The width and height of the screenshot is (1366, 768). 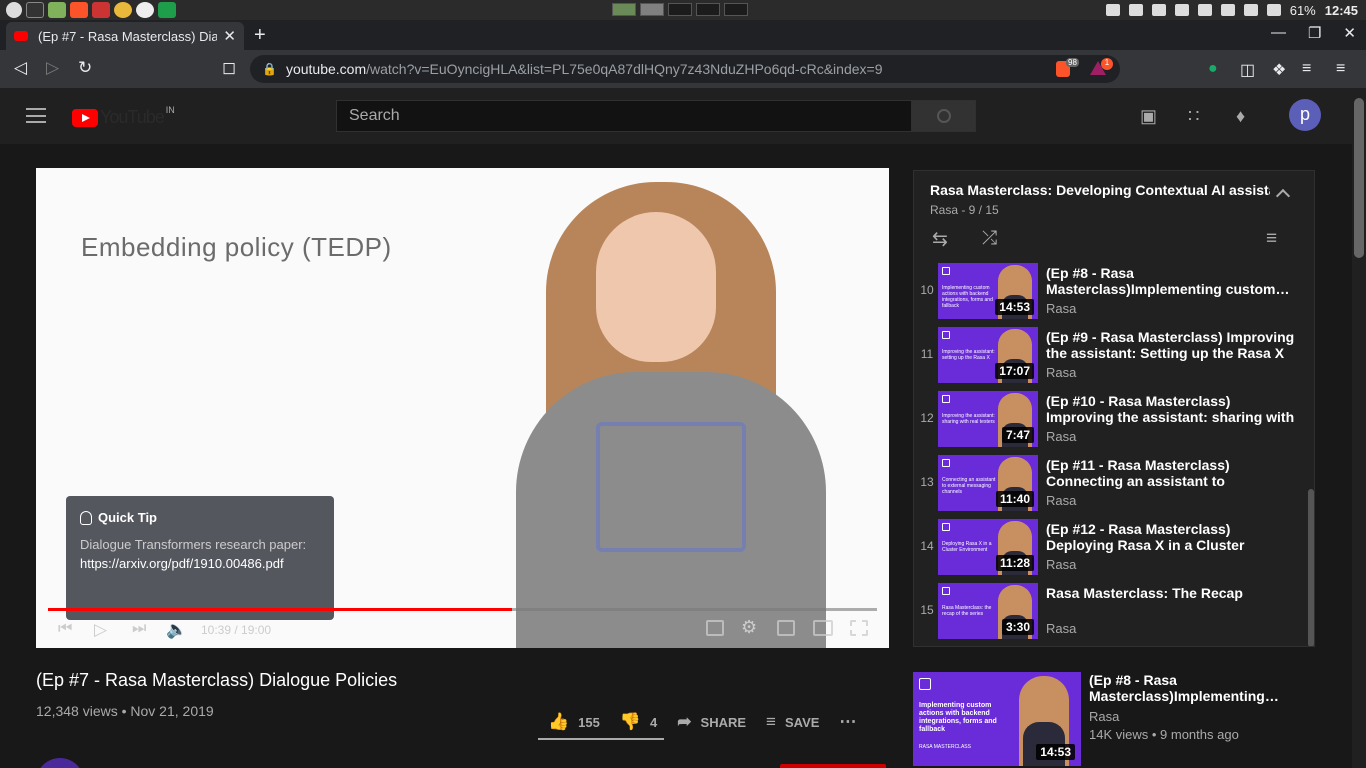 I want to click on loop-icon: ⇆, so click(x=940, y=239).